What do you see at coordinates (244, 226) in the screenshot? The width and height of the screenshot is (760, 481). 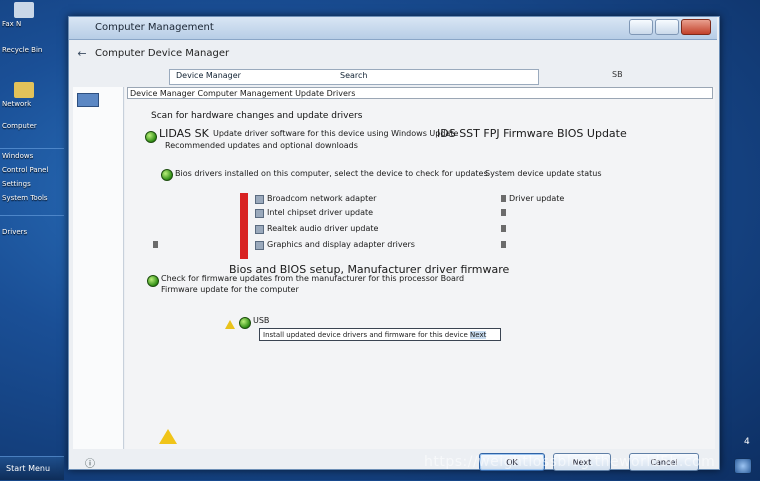 I see `selection-marker` at bounding box center [244, 226].